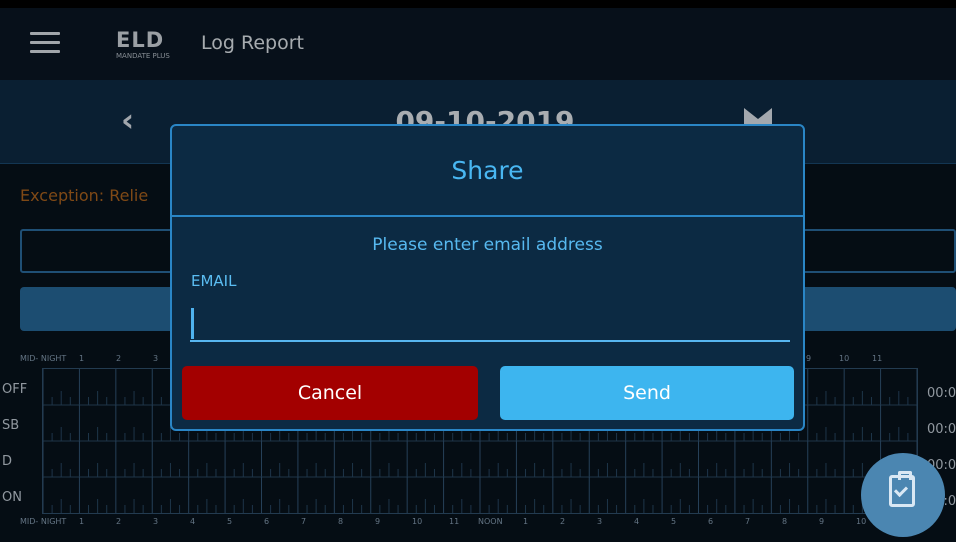 The height and width of the screenshot is (542, 956). Describe the element at coordinates (487, 245) in the screenshot. I see `dialog-message: Please enter email address` at that location.